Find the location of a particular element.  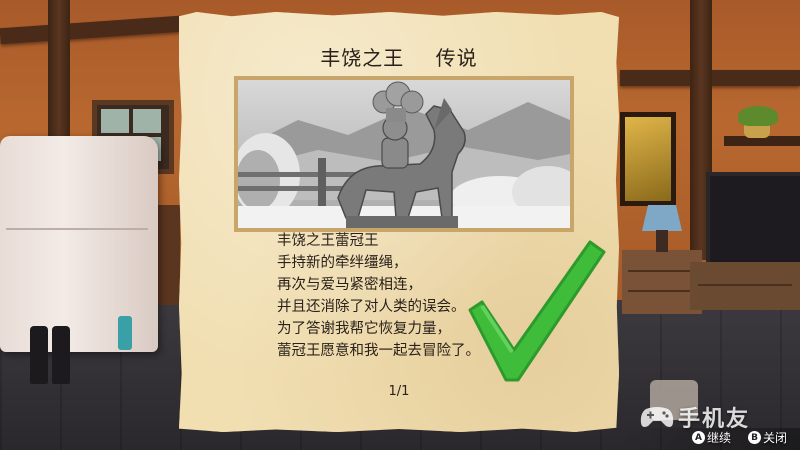

b-button-icon: B is located at coordinates (754, 437).